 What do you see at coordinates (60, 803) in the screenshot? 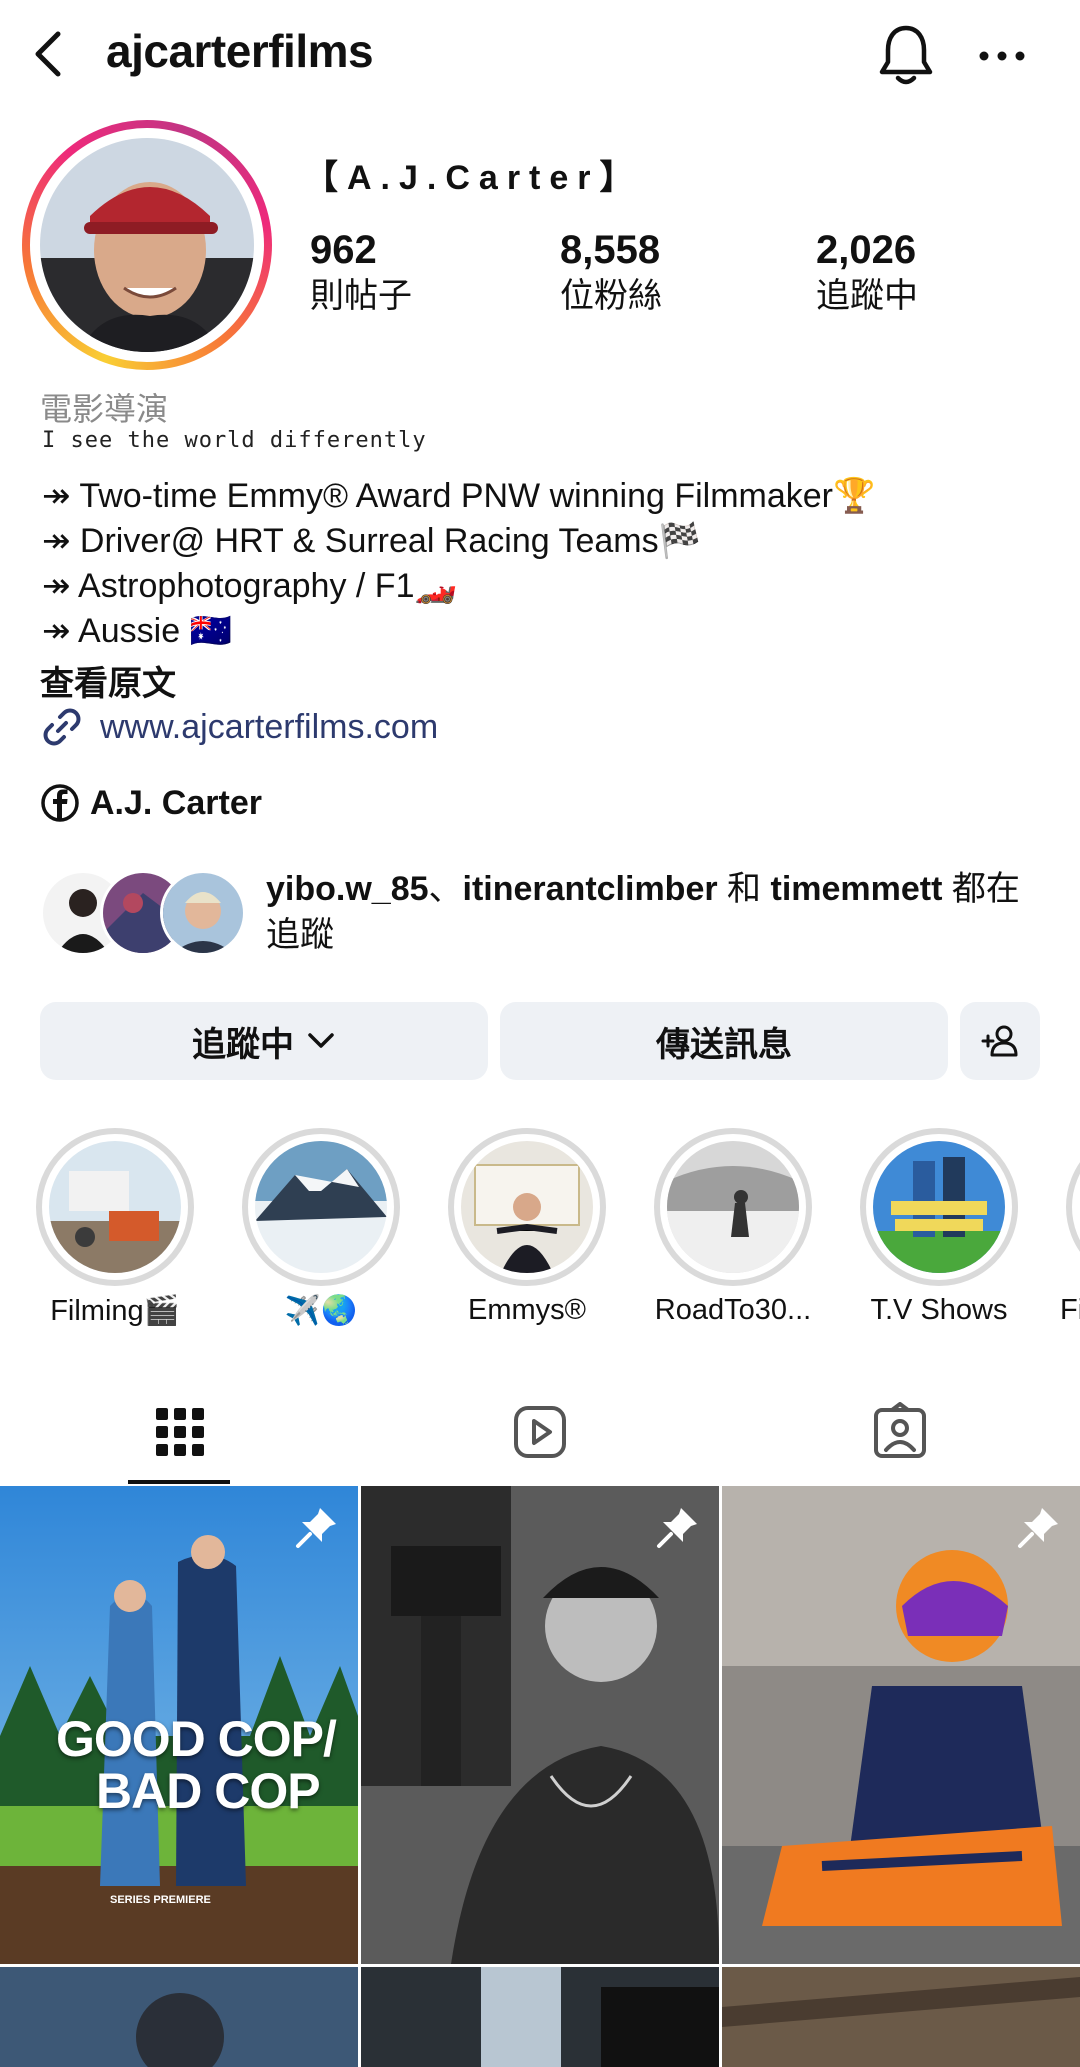
I see `facebook-icon` at bounding box center [60, 803].